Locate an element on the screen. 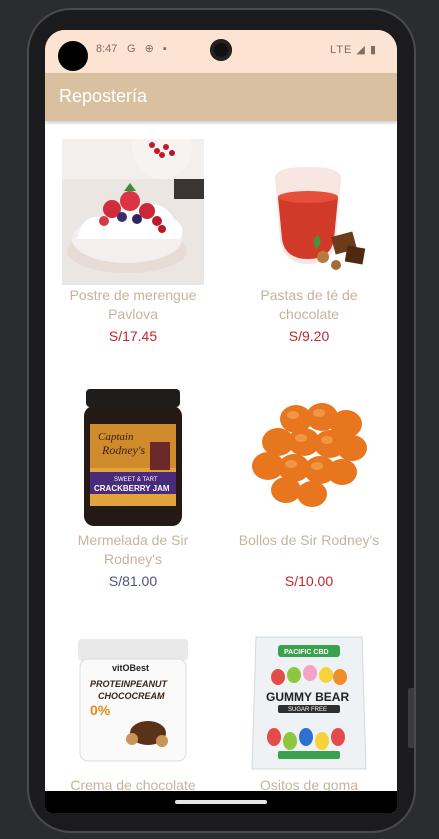  home-gesture-bar is located at coordinates (221, 802).